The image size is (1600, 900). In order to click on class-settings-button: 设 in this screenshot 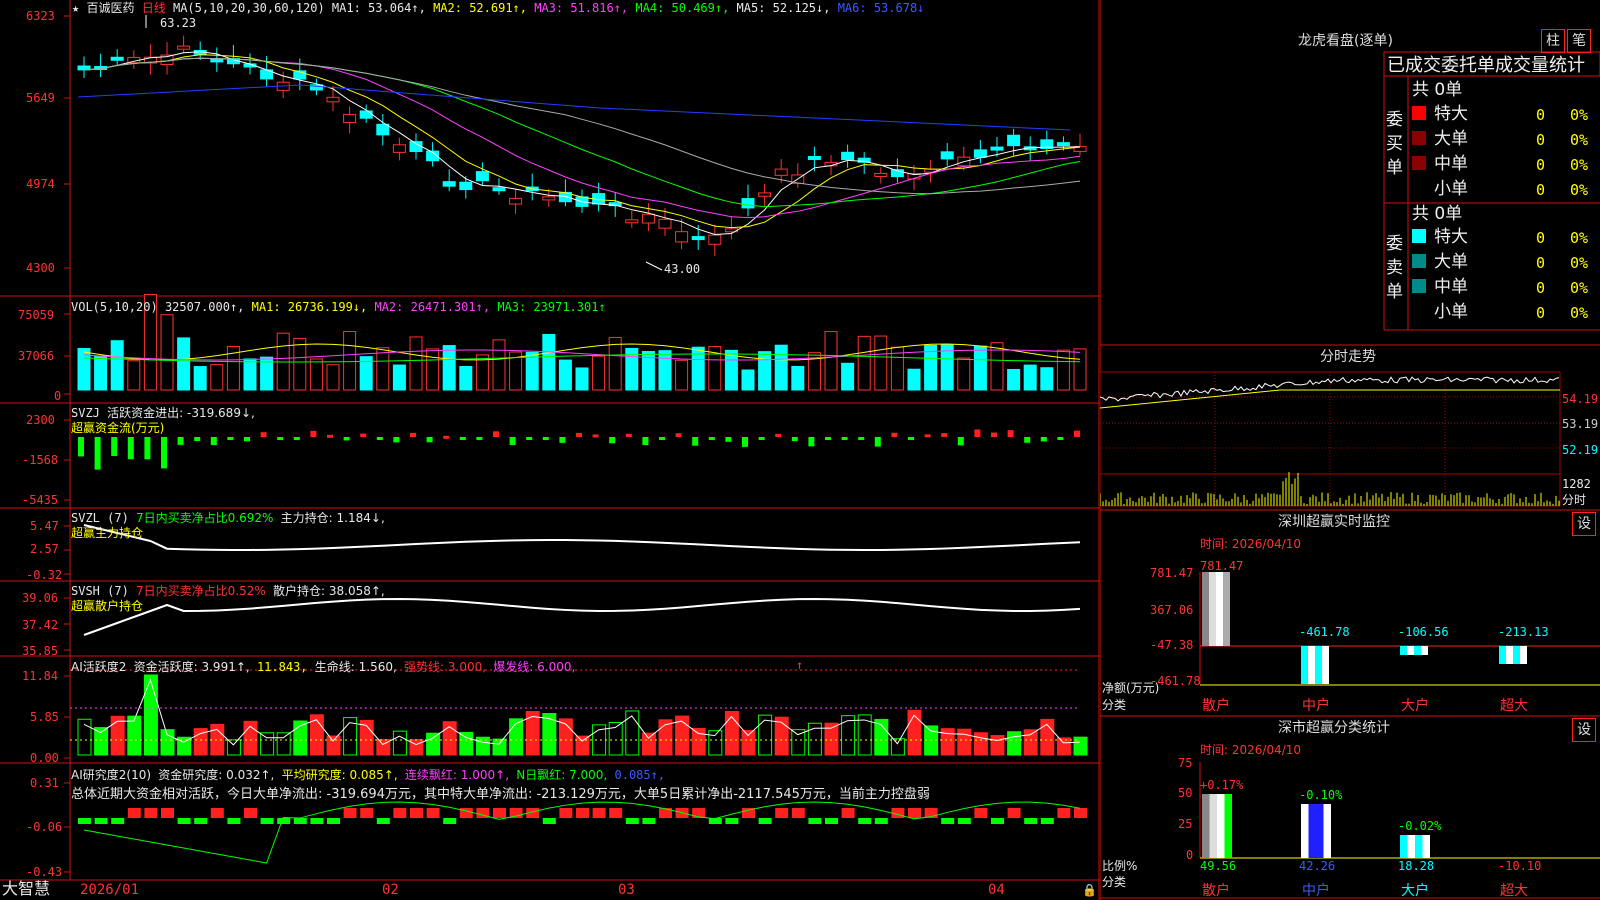, I will do `click(1584, 730)`.